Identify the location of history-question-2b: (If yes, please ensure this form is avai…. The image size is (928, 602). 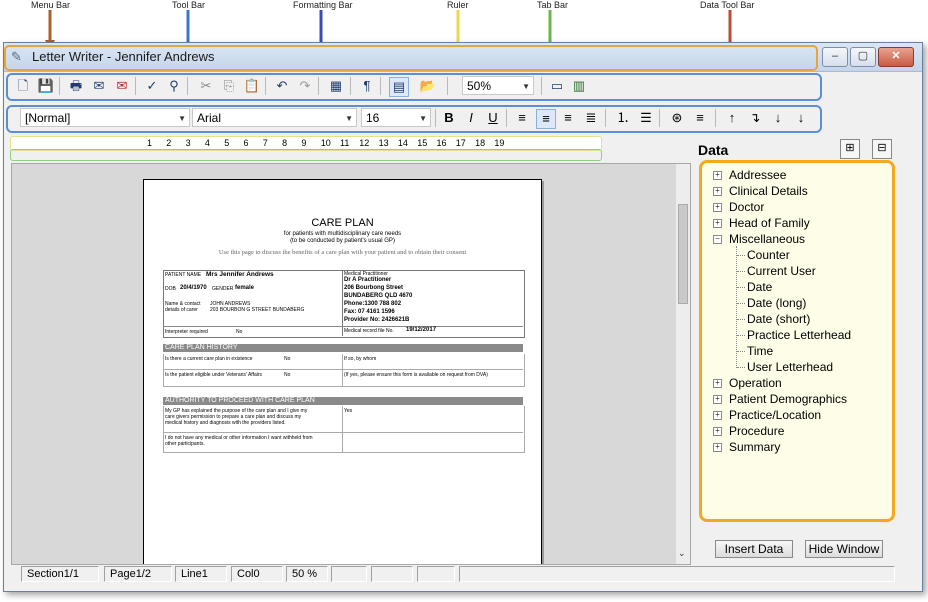
(416, 375).